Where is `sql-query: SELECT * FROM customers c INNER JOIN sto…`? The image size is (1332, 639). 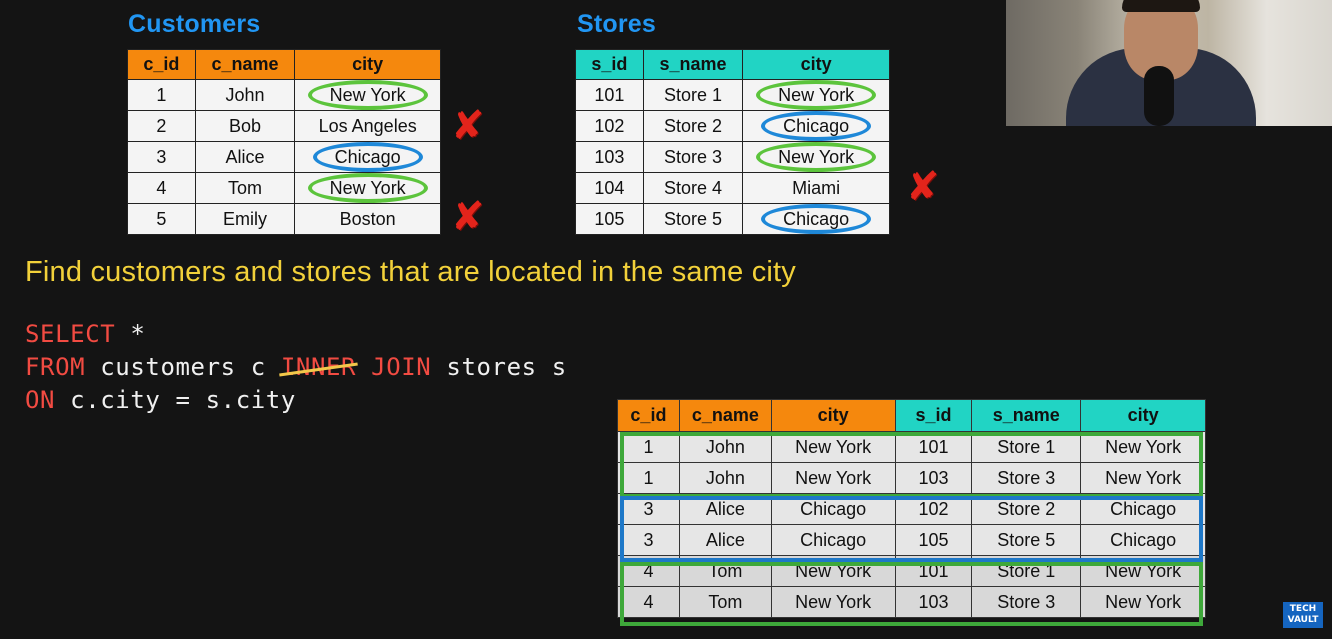
sql-query: SELECT * FROM customers c INNER JOIN sto… is located at coordinates (296, 367).